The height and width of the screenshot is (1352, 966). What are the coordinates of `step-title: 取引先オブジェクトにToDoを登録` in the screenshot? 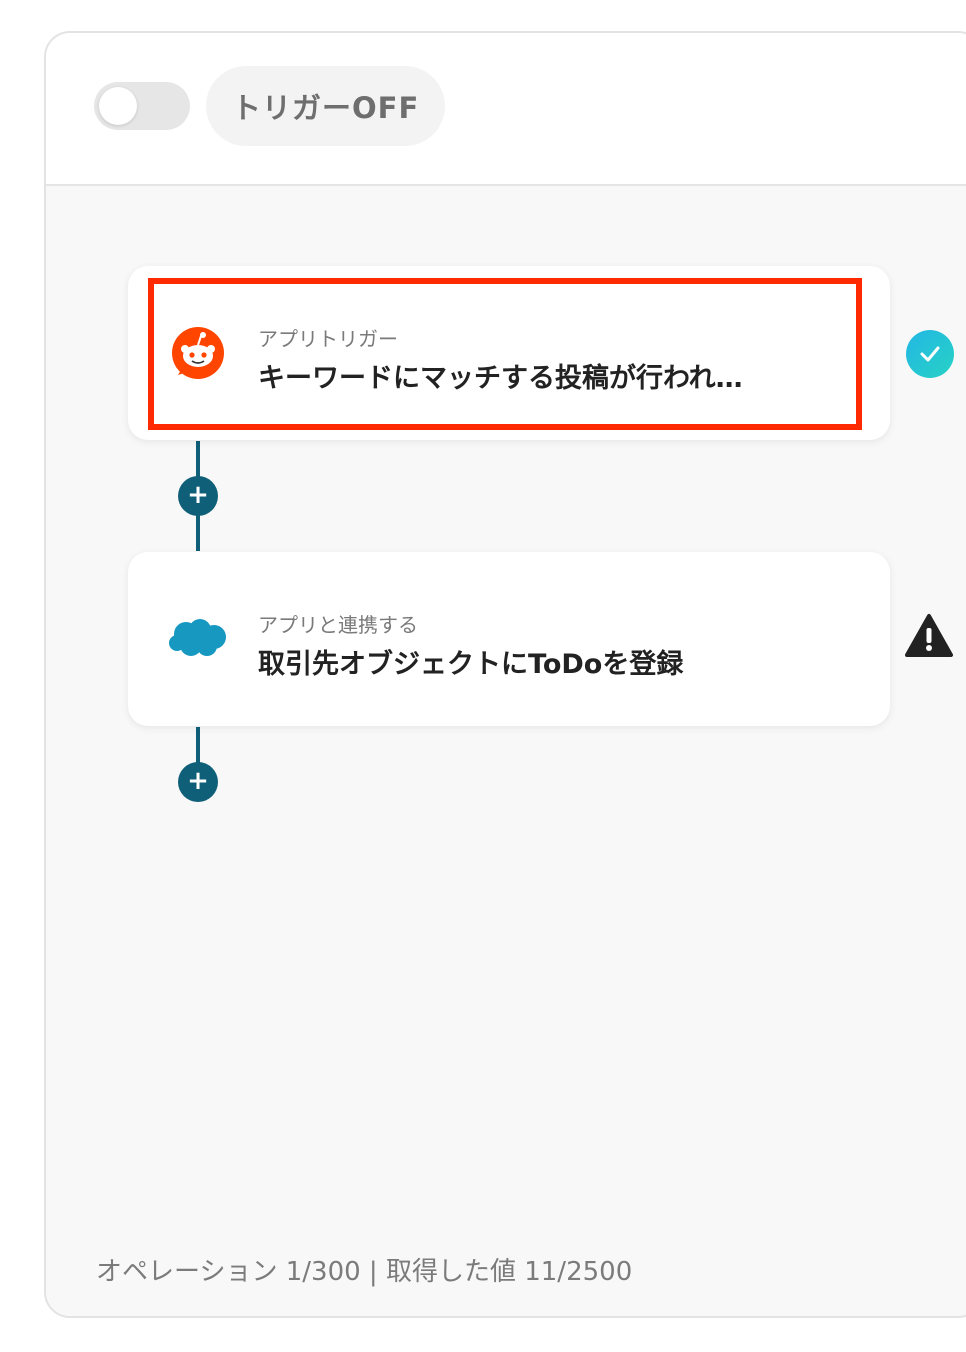 It's located at (471, 664).